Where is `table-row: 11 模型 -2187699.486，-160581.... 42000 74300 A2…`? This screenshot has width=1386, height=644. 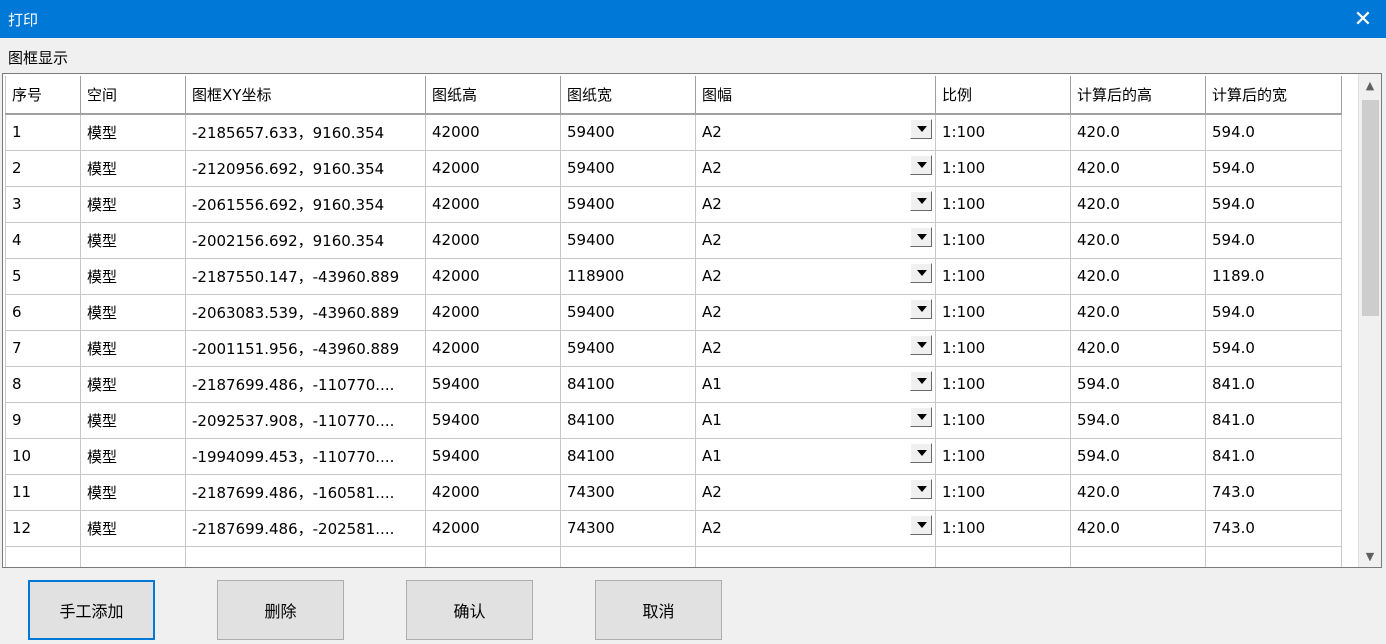 table-row: 11 模型 -2187699.486，-160581.... 42000 74300 A2… is located at coordinates (673, 492).